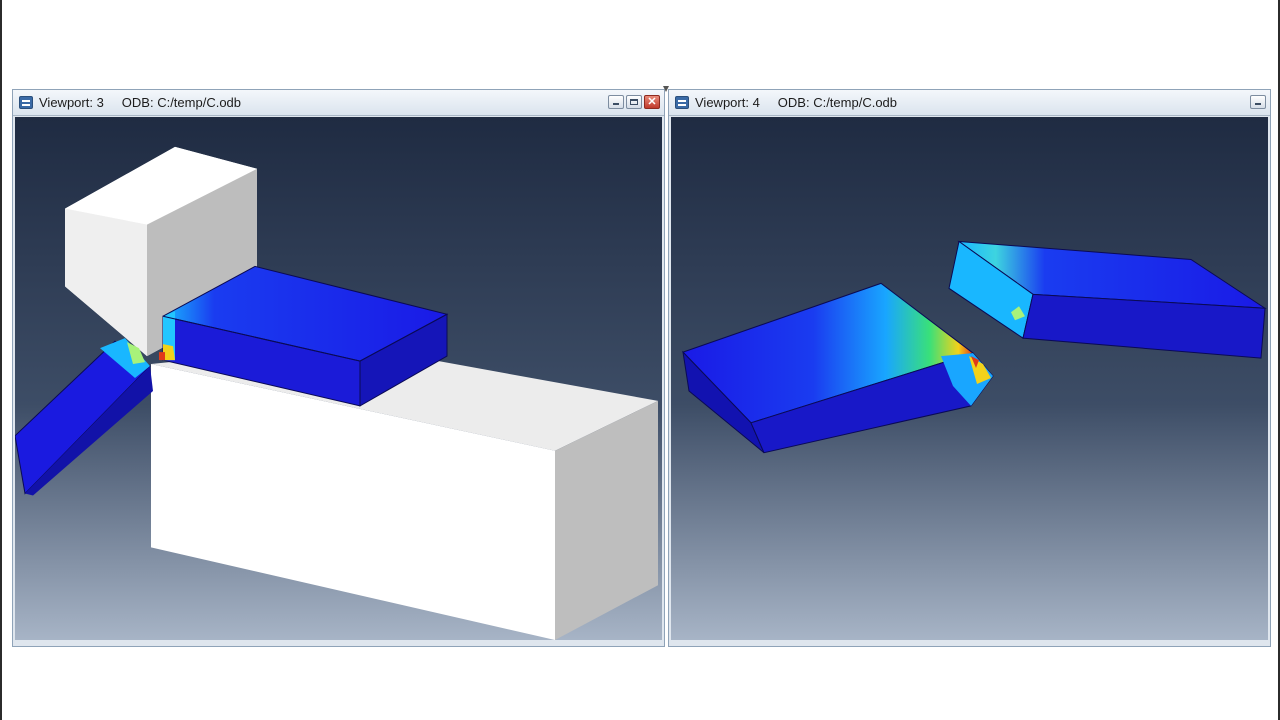 The width and height of the screenshot is (1280, 720). I want to click on viewport-4-titlebar: Viewport: 4 ODB: C:/temp/C.odb, so click(969, 103).